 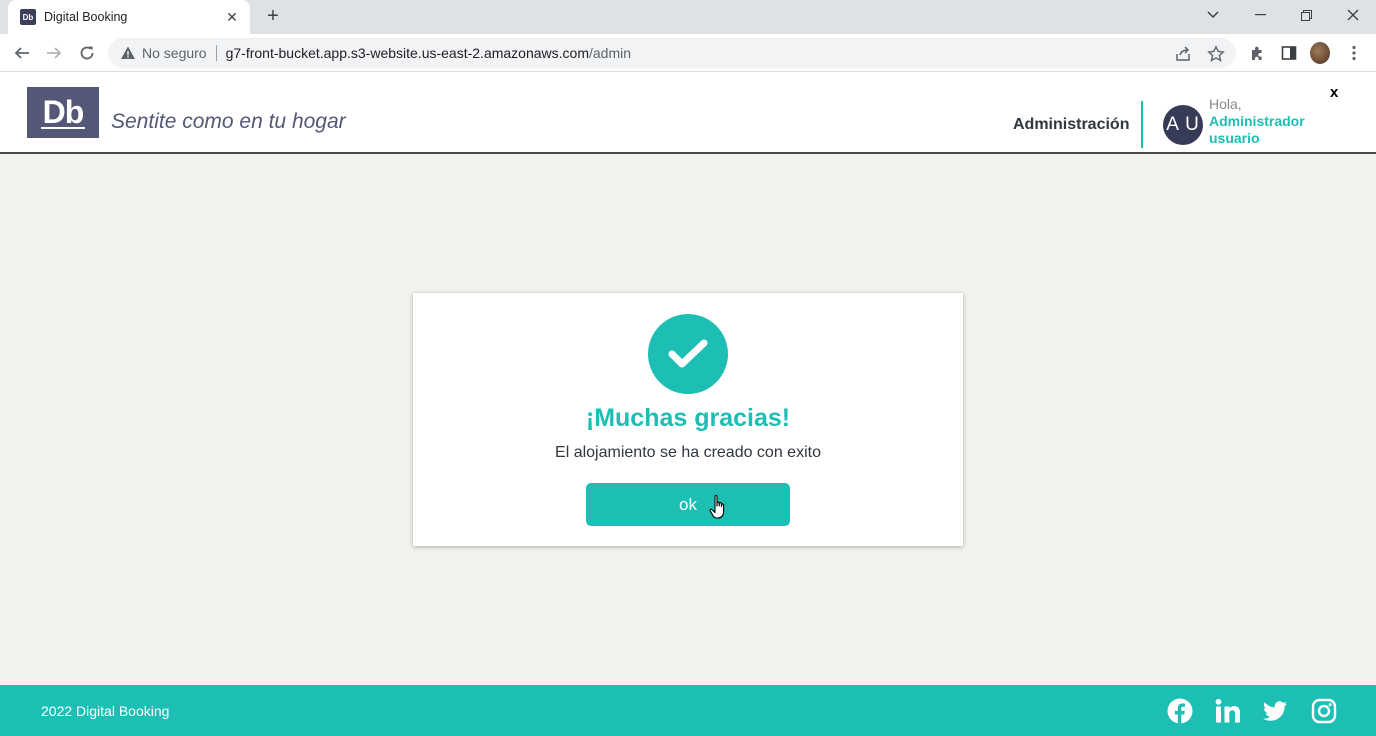 I want to click on instagram-icon, so click(x=1324, y=711).